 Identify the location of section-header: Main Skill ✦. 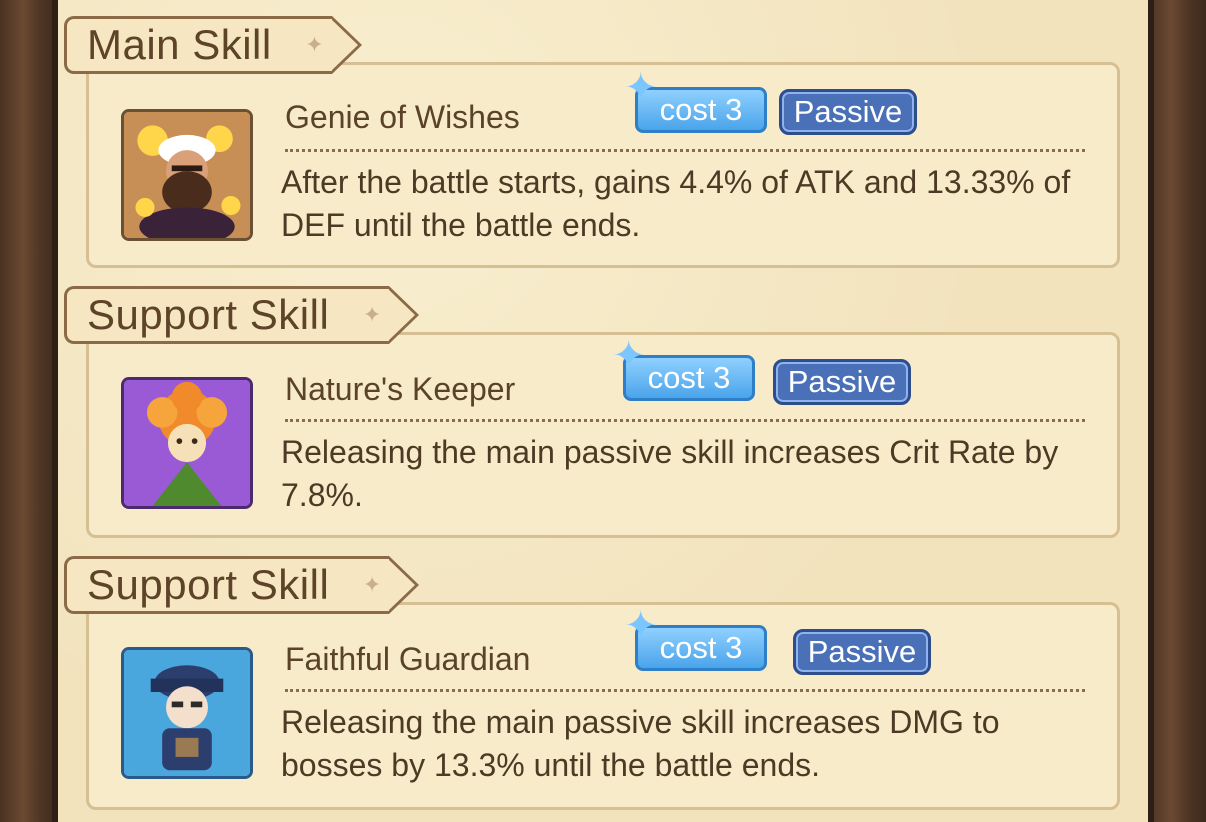
(213, 45).